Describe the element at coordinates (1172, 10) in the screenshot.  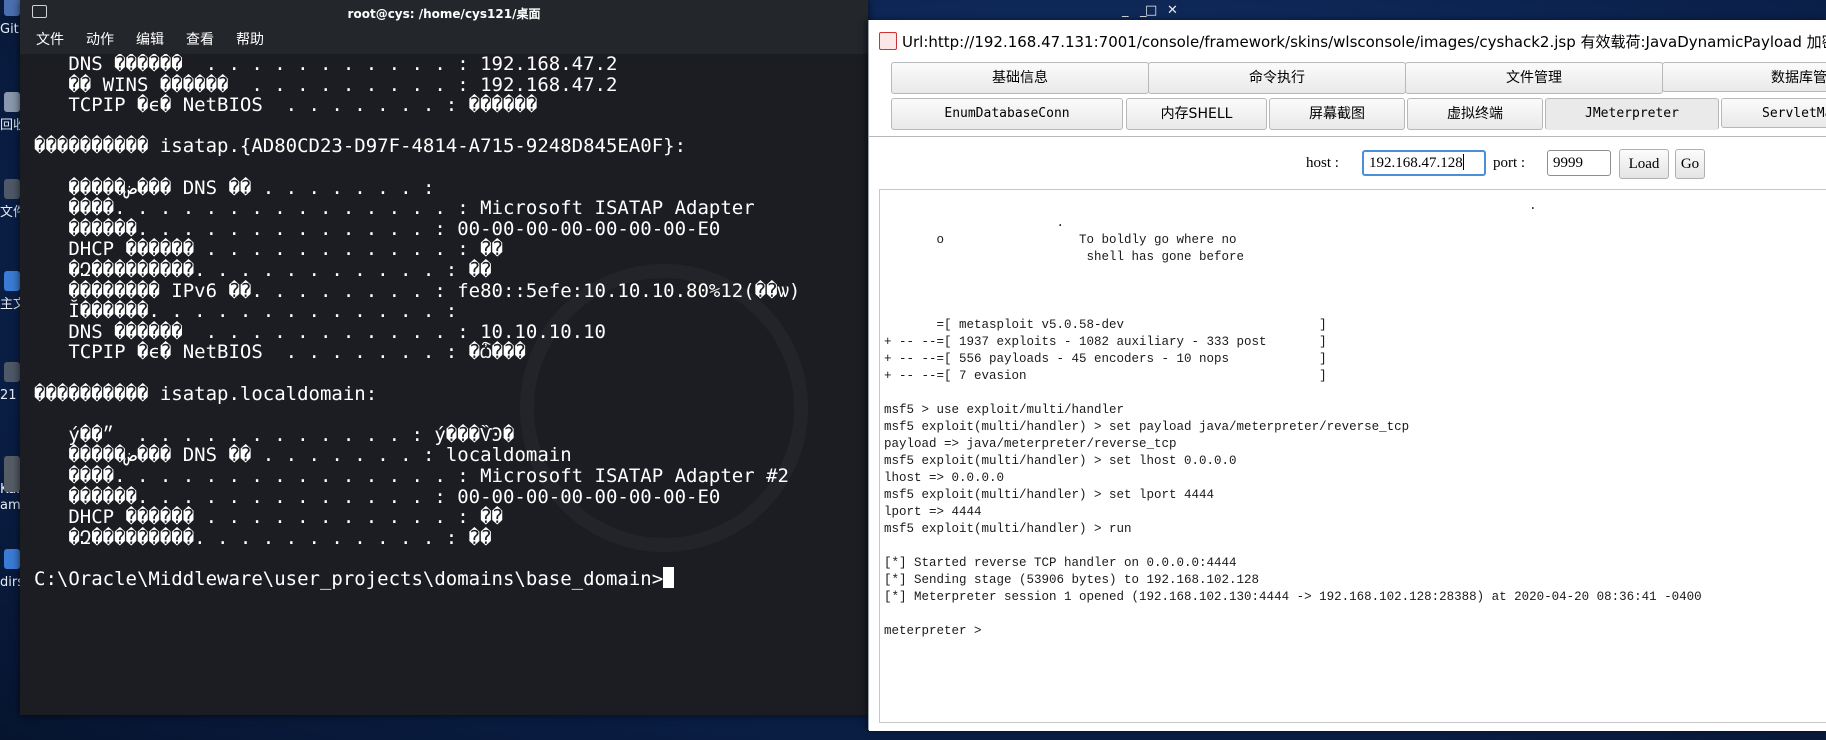
I see `terminal-close-button: ✕` at that location.